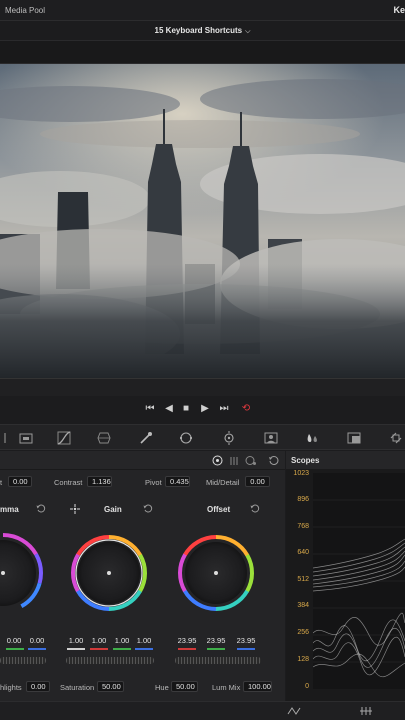 This screenshot has height=720, width=405. I want to click on chevron-down-icon: ⌵, so click(248, 31).